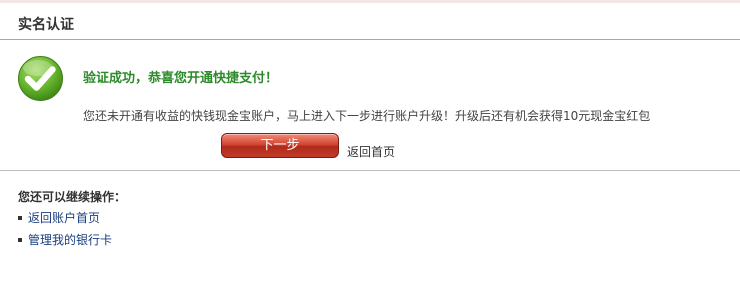 This screenshot has width=740, height=302. I want to click on top-accent-strip, so click(370, 1).